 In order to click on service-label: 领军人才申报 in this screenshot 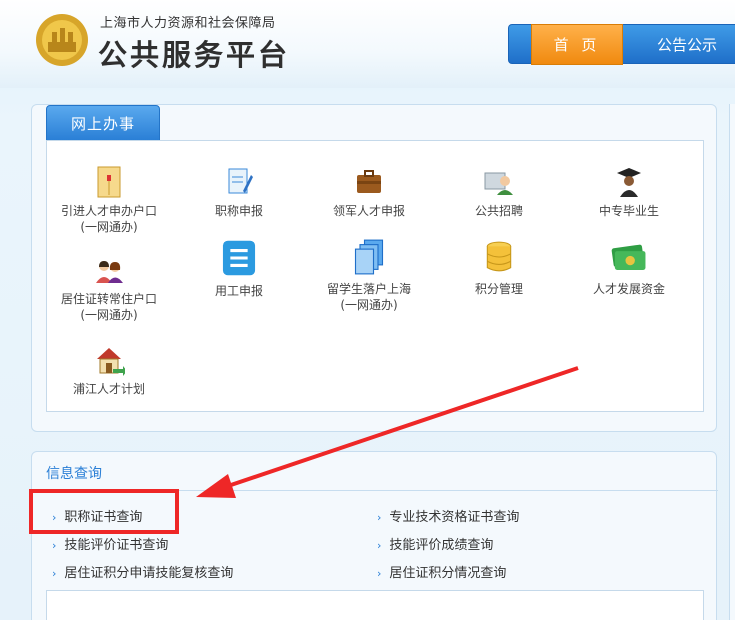, I will do `click(368, 211)`.